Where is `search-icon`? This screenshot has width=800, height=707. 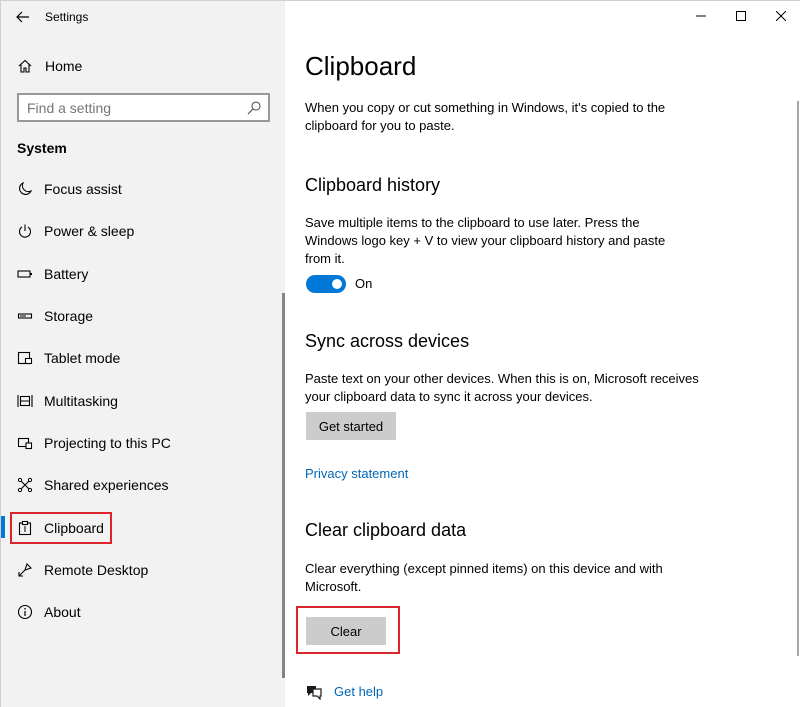
search-icon is located at coordinates (254, 108).